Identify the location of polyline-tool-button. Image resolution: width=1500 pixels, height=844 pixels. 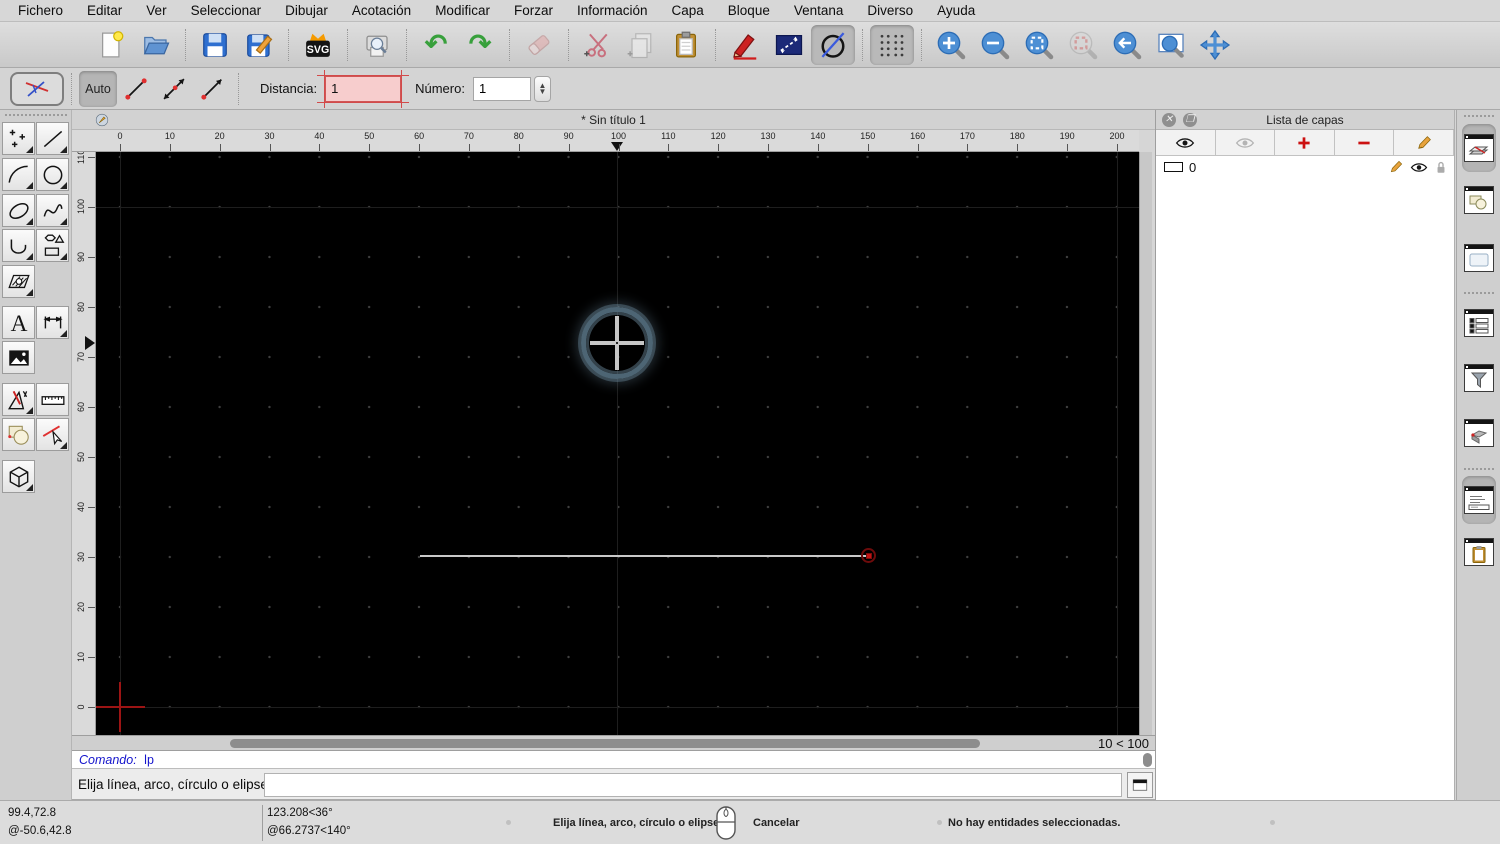
(18, 245).